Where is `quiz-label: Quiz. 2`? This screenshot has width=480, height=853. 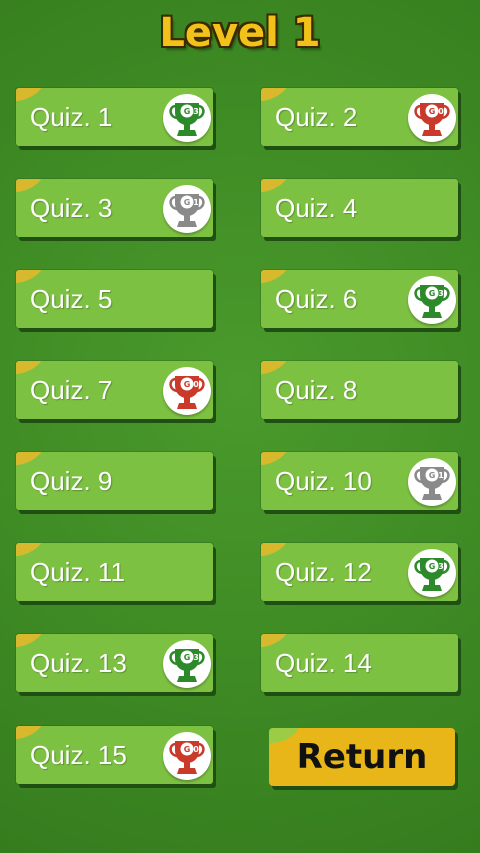 quiz-label: Quiz. 2 is located at coordinates (316, 117).